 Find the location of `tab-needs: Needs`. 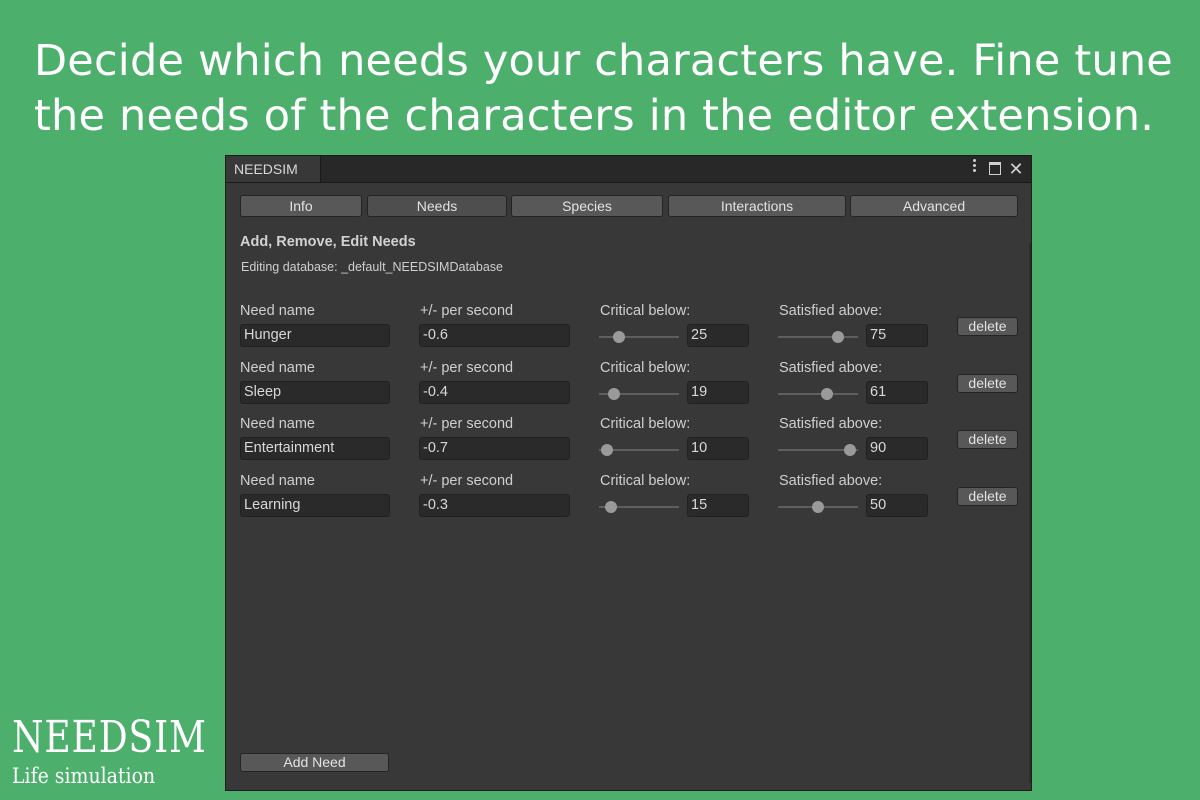

tab-needs: Needs is located at coordinates (437, 206).